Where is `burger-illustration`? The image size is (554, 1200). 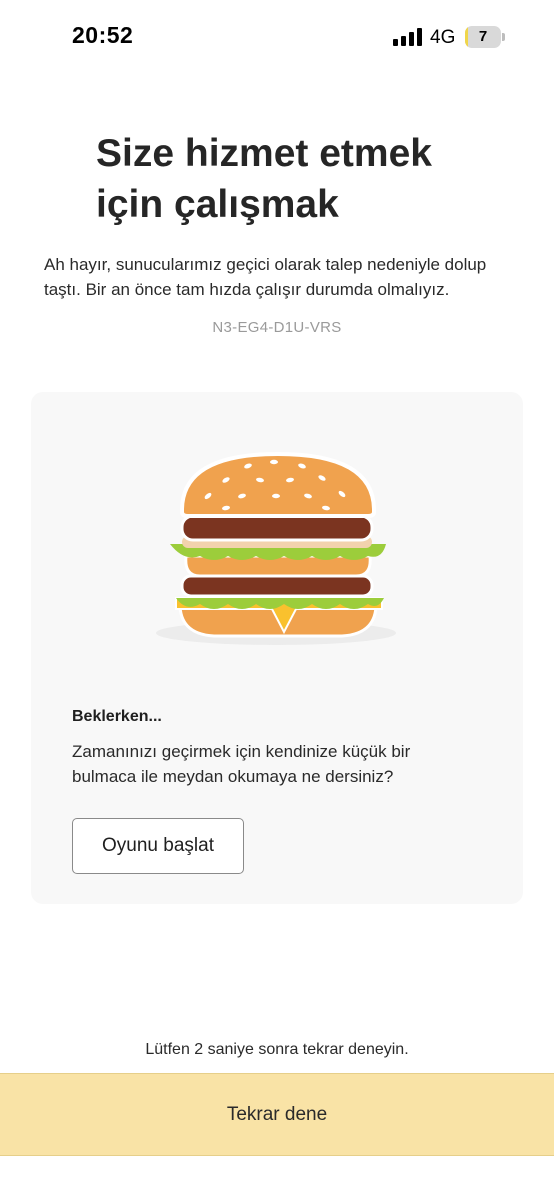 burger-illustration is located at coordinates (276, 548).